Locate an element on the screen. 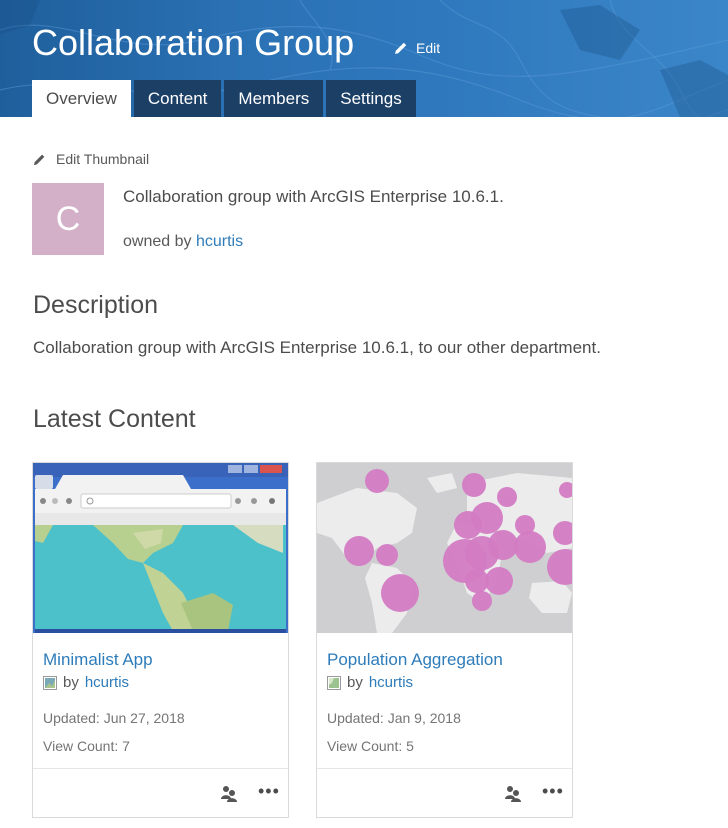  tab-members: Members is located at coordinates (274, 98).